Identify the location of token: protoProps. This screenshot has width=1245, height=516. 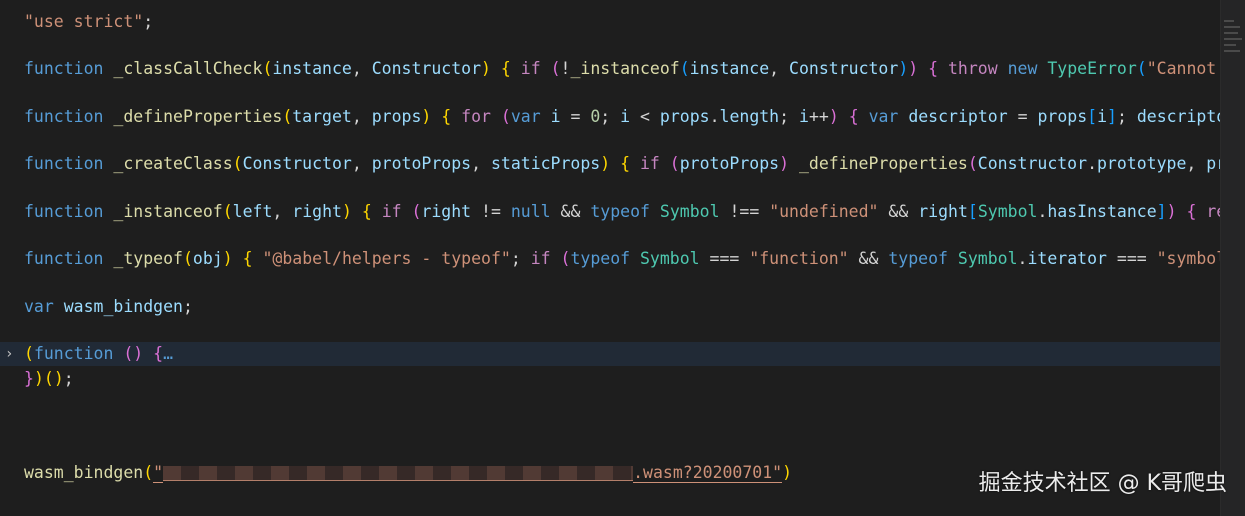
(421, 163).